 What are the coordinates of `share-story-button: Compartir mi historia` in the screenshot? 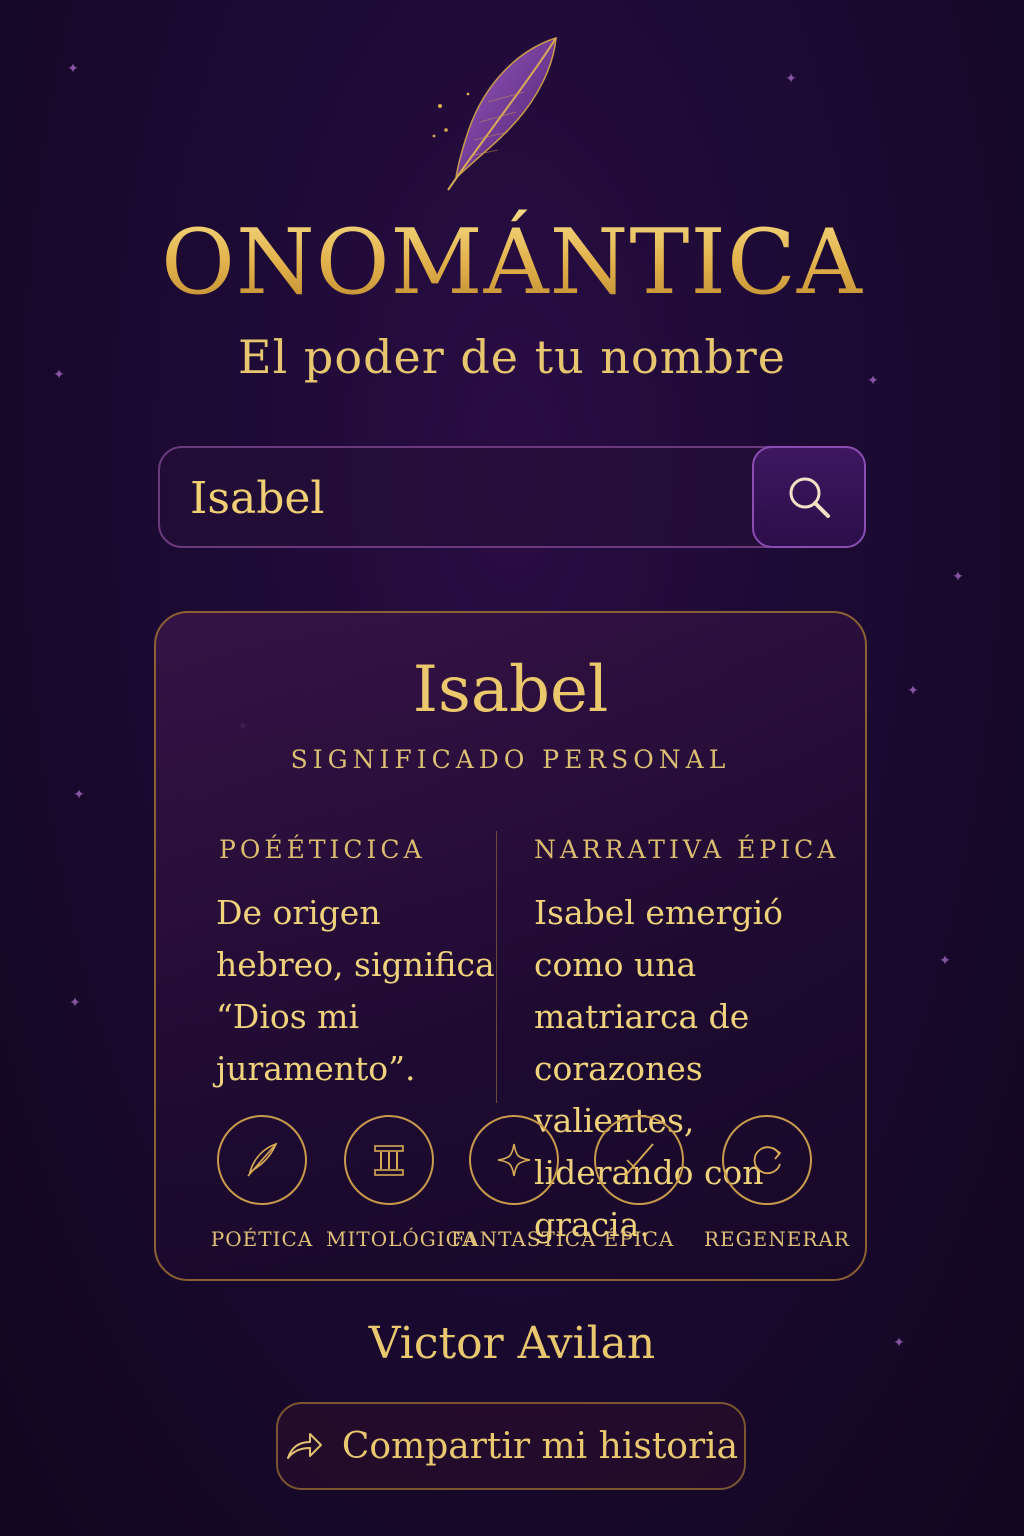 It's located at (511, 1446).